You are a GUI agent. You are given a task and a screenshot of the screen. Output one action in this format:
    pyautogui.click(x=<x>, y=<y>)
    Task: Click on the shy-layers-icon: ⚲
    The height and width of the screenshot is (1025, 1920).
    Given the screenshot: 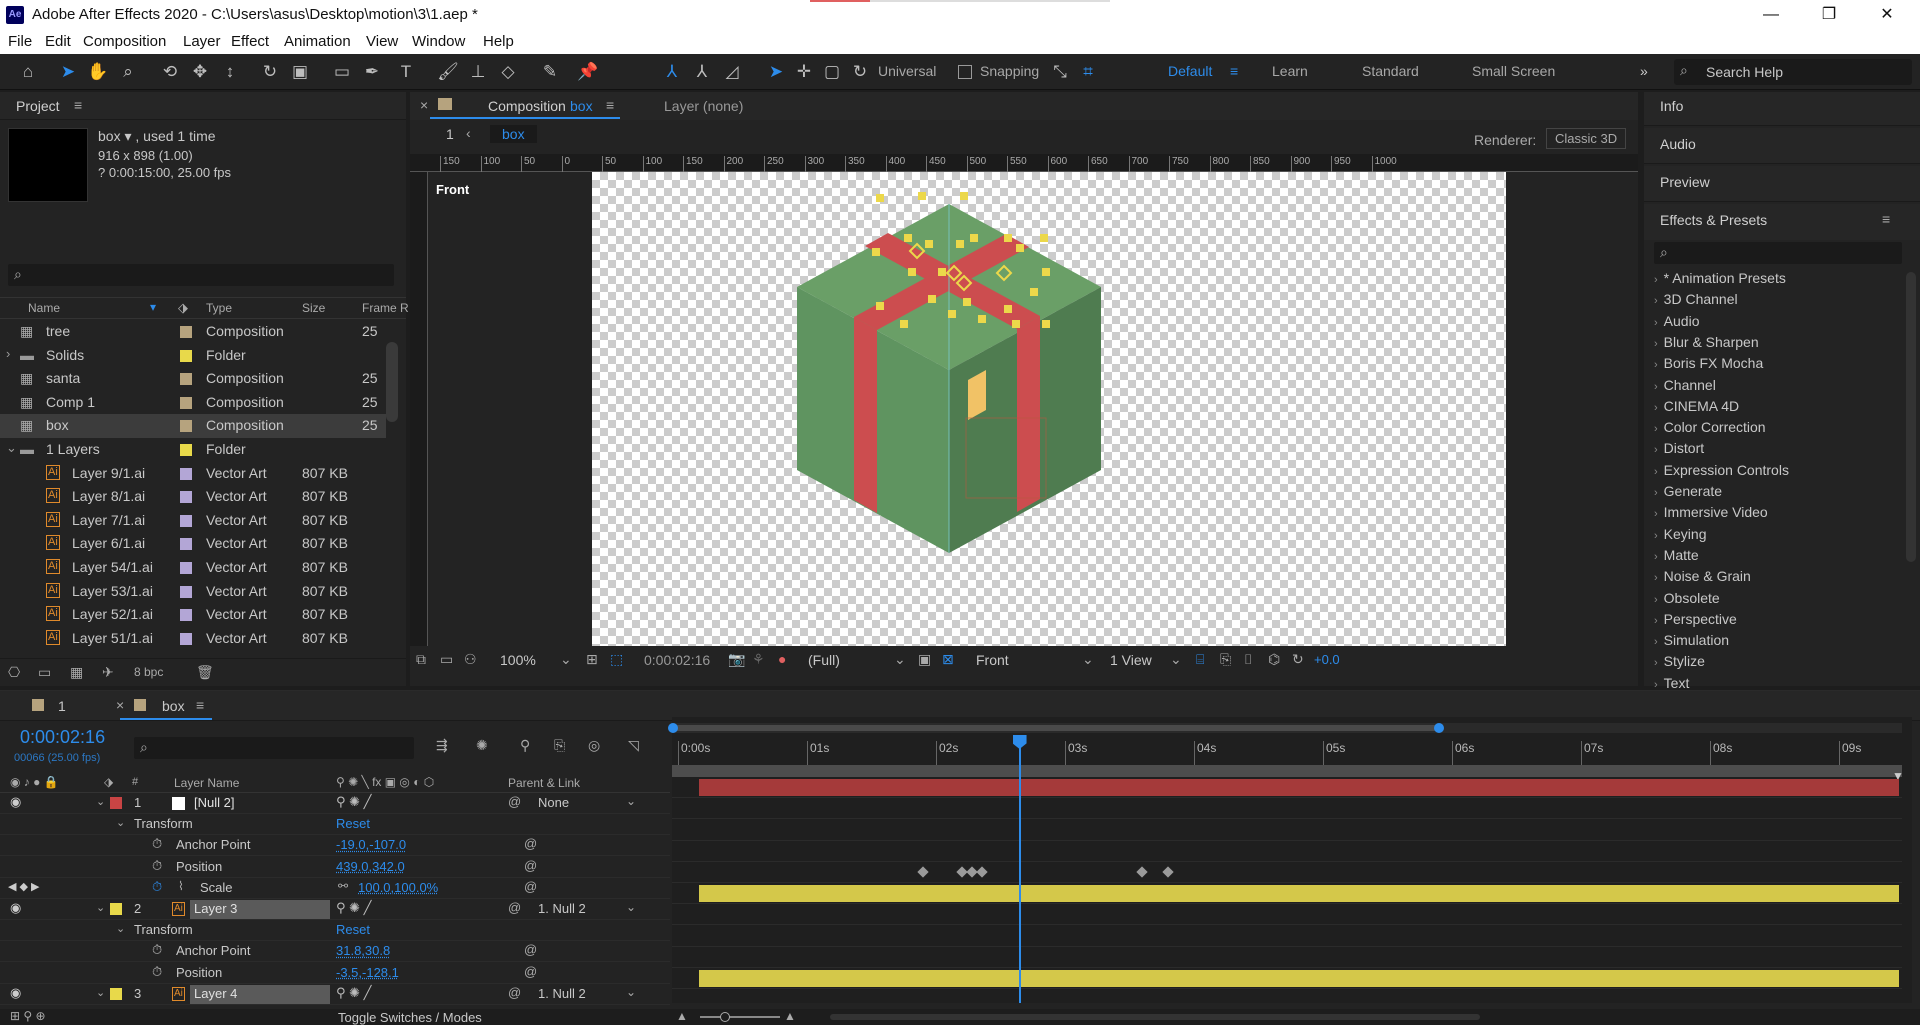 What is the action you would take?
    pyautogui.click(x=525, y=745)
    